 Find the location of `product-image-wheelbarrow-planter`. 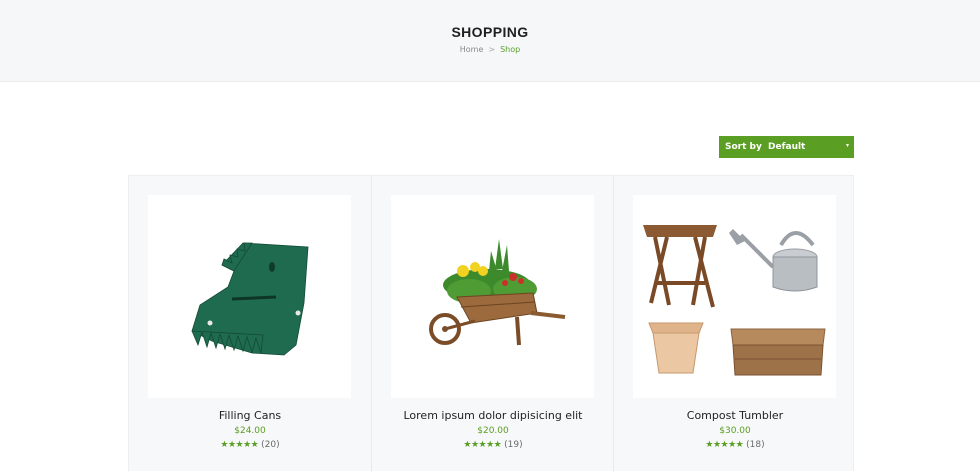

product-image-wheelbarrow-planter is located at coordinates (492, 296).